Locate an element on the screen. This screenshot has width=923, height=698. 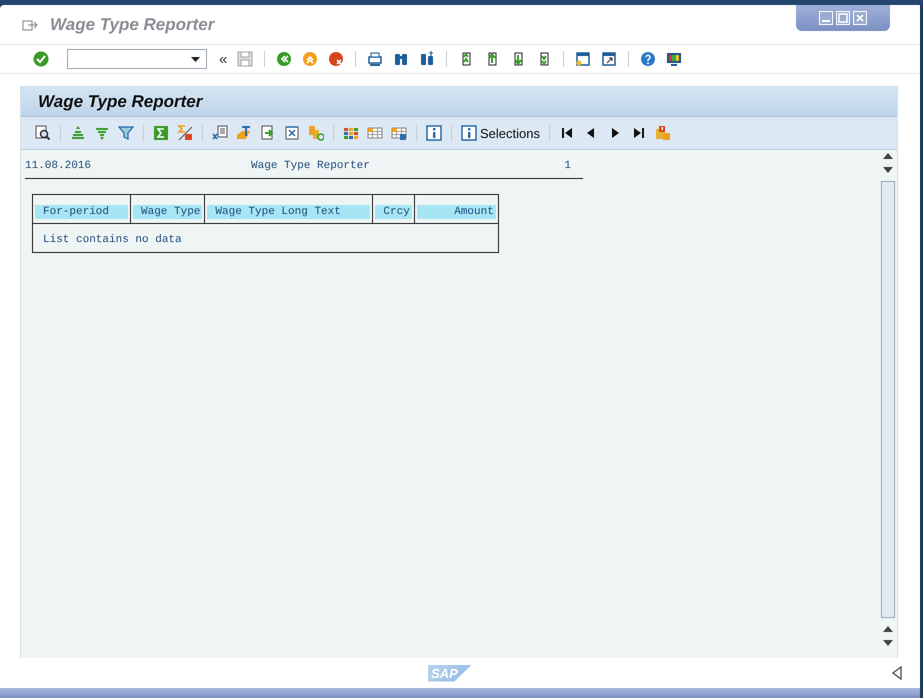
help-icon is located at coordinates (648, 59).